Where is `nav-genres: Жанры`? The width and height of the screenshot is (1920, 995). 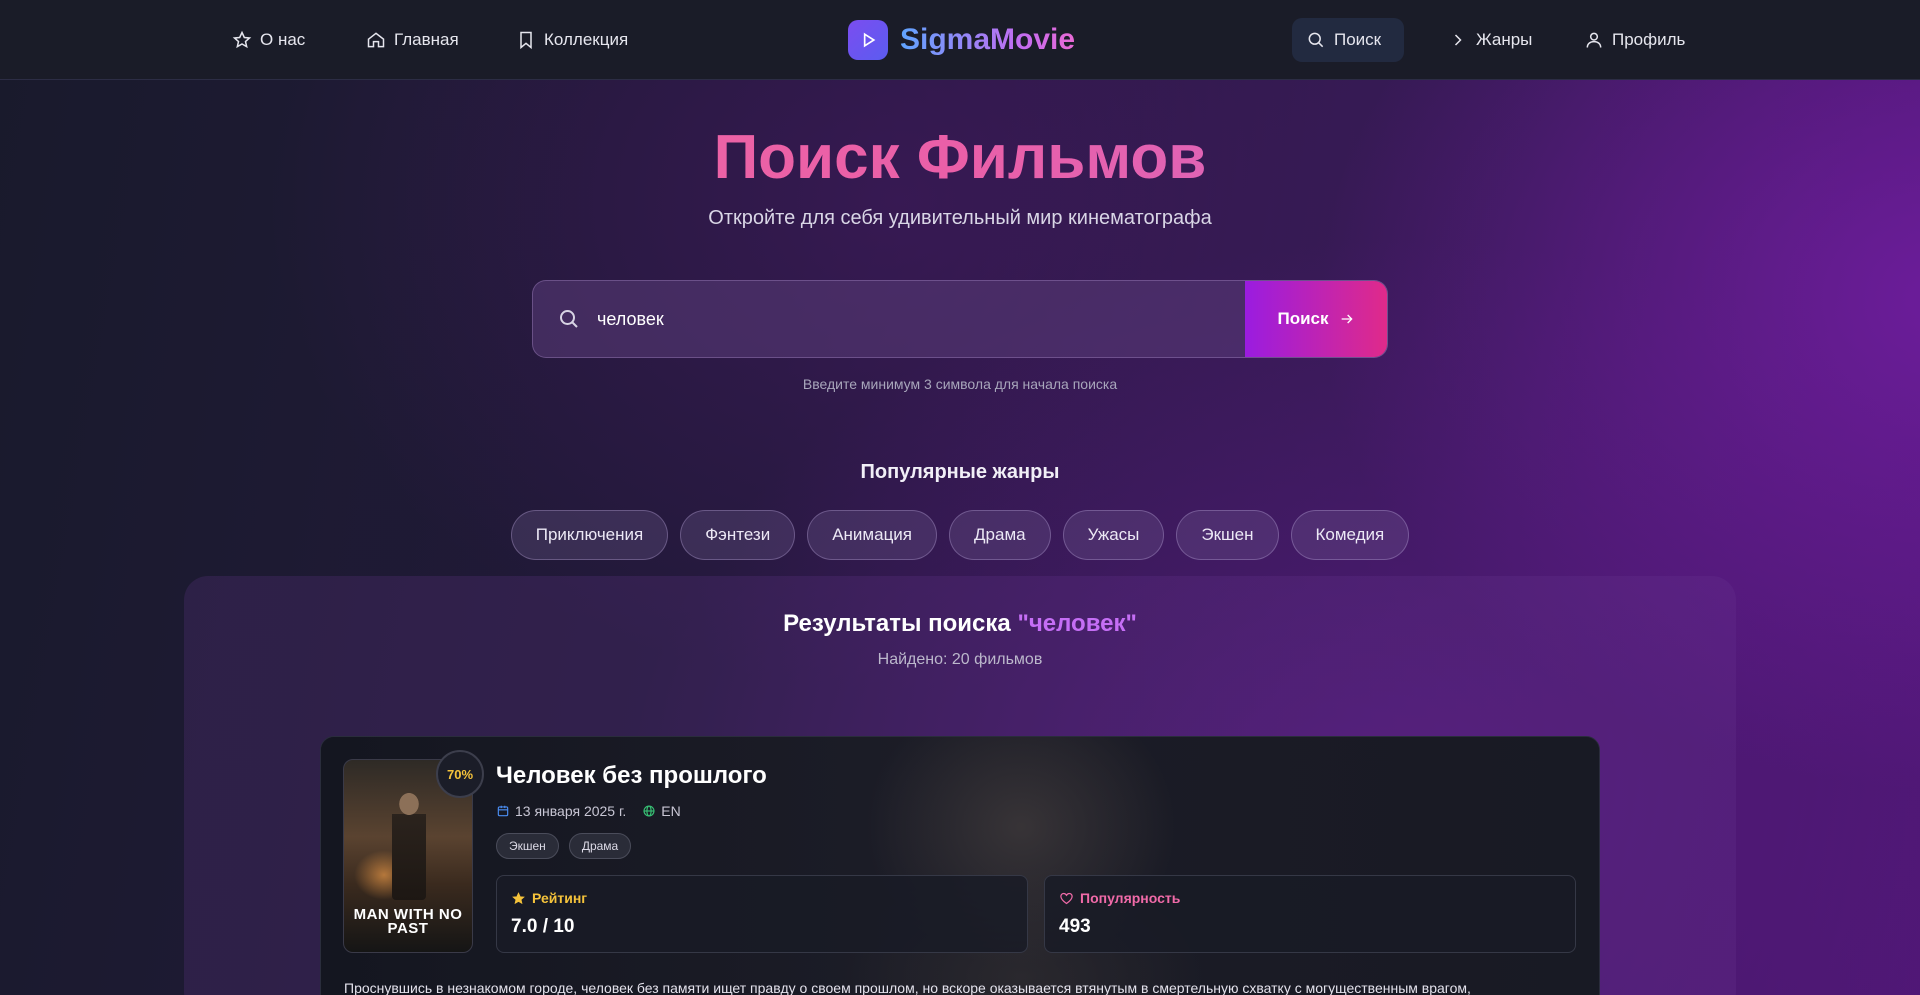 nav-genres: Жанры is located at coordinates (1490, 40).